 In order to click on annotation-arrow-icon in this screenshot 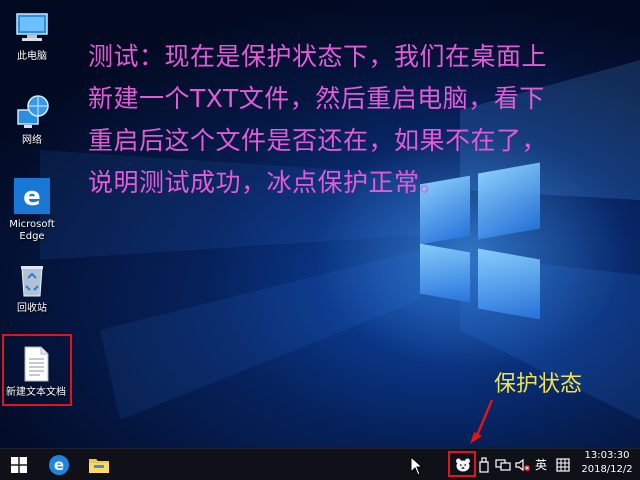, I will do `click(482, 421)`.